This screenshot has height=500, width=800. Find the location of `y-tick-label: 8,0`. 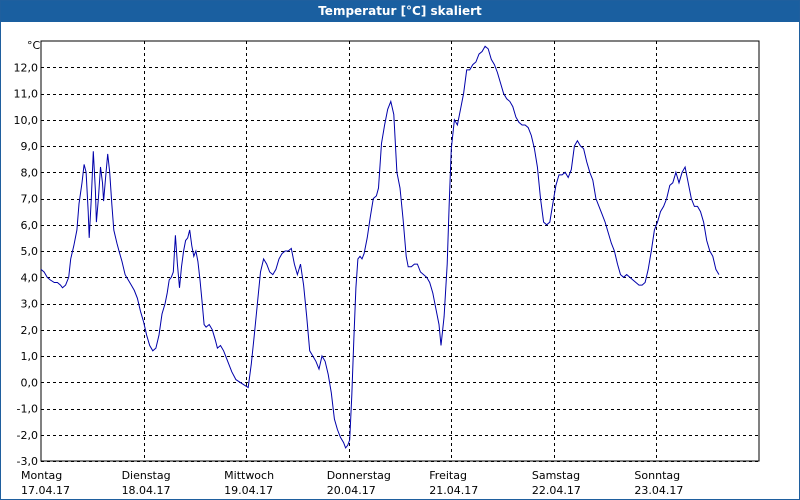

y-tick-label: 8,0 is located at coordinates (30, 172).